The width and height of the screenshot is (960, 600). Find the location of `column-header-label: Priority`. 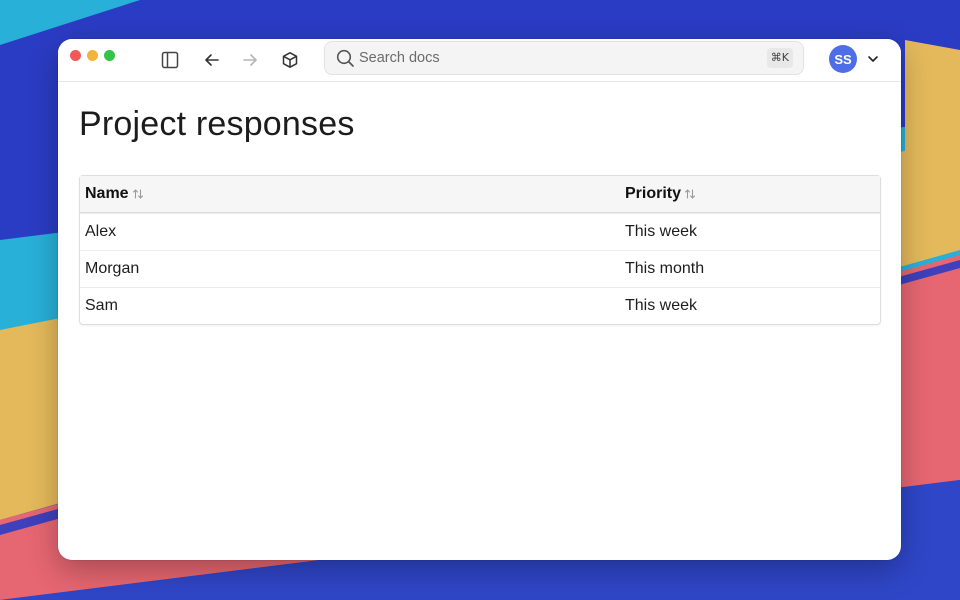

column-header-label: Priority is located at coordinates (653, 193).